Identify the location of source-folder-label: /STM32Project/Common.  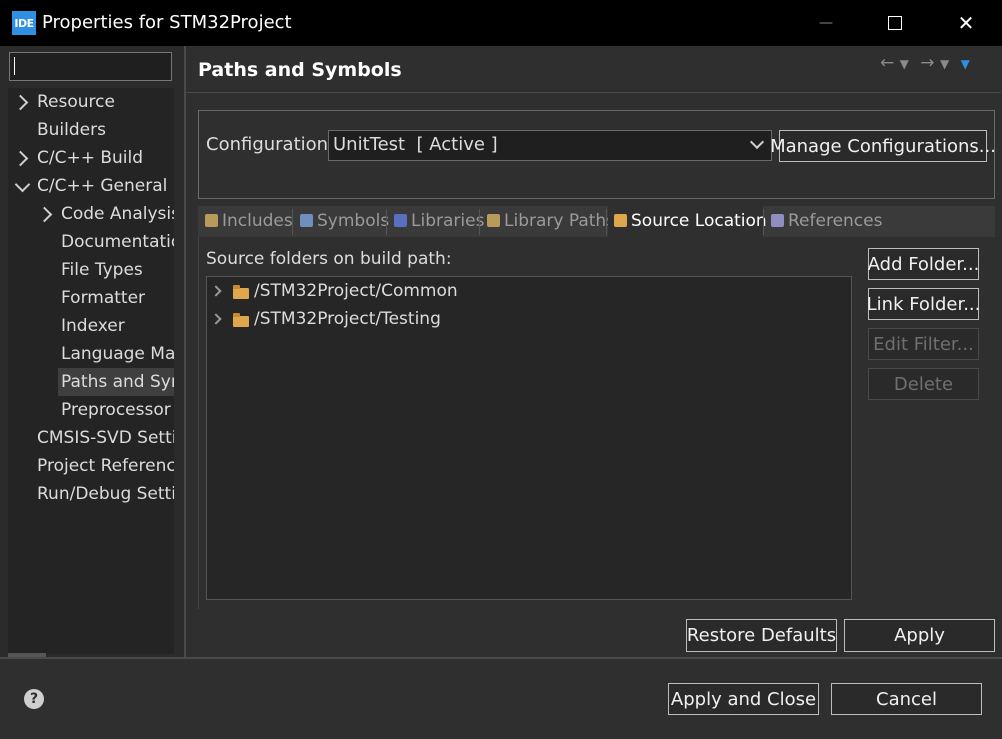
(356, 291).